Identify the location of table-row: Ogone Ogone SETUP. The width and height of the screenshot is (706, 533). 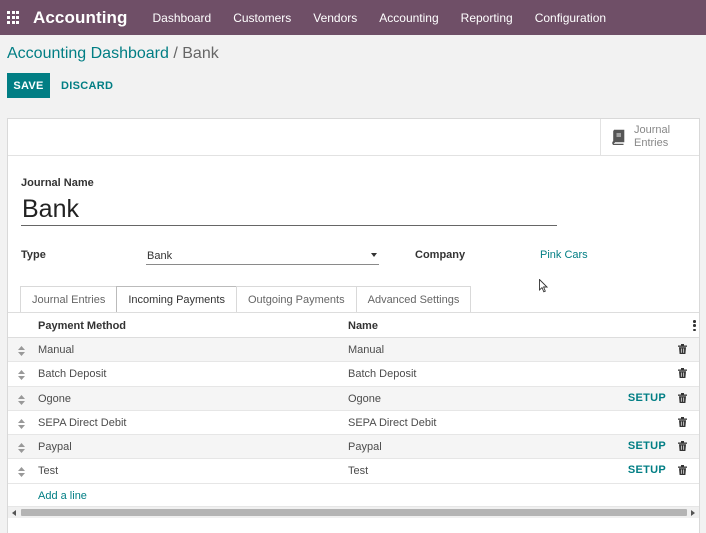
(353, 398).